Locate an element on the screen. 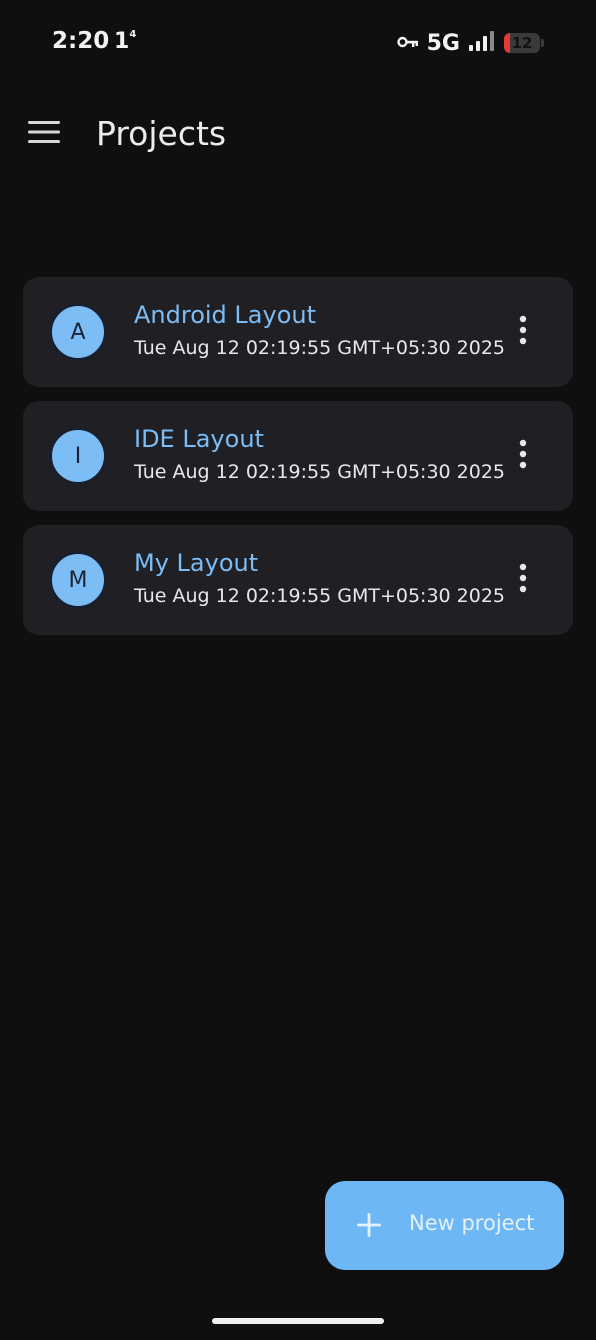 This screenshot has width=596, height=1340. menu-button is located at coordinates (44, 134).